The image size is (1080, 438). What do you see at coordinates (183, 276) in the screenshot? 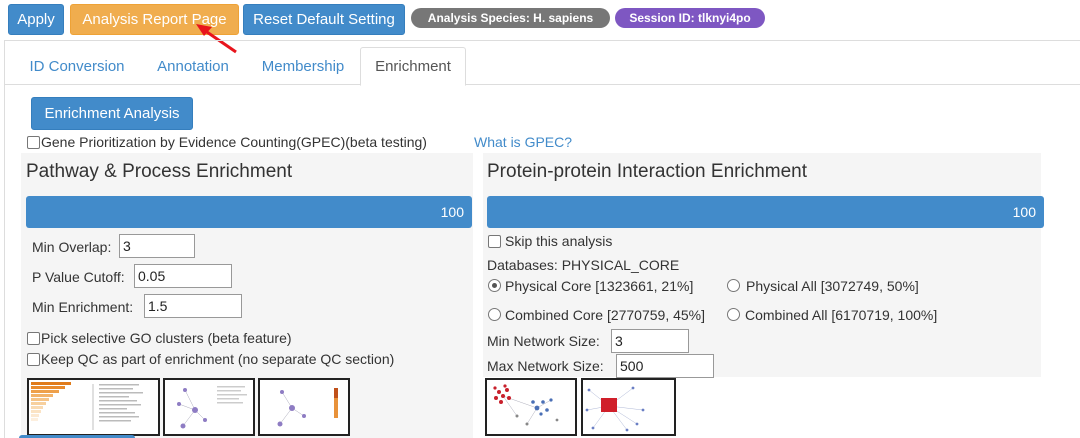
I see `pvalue-cutoff-input` at bounding box center [183, 276].